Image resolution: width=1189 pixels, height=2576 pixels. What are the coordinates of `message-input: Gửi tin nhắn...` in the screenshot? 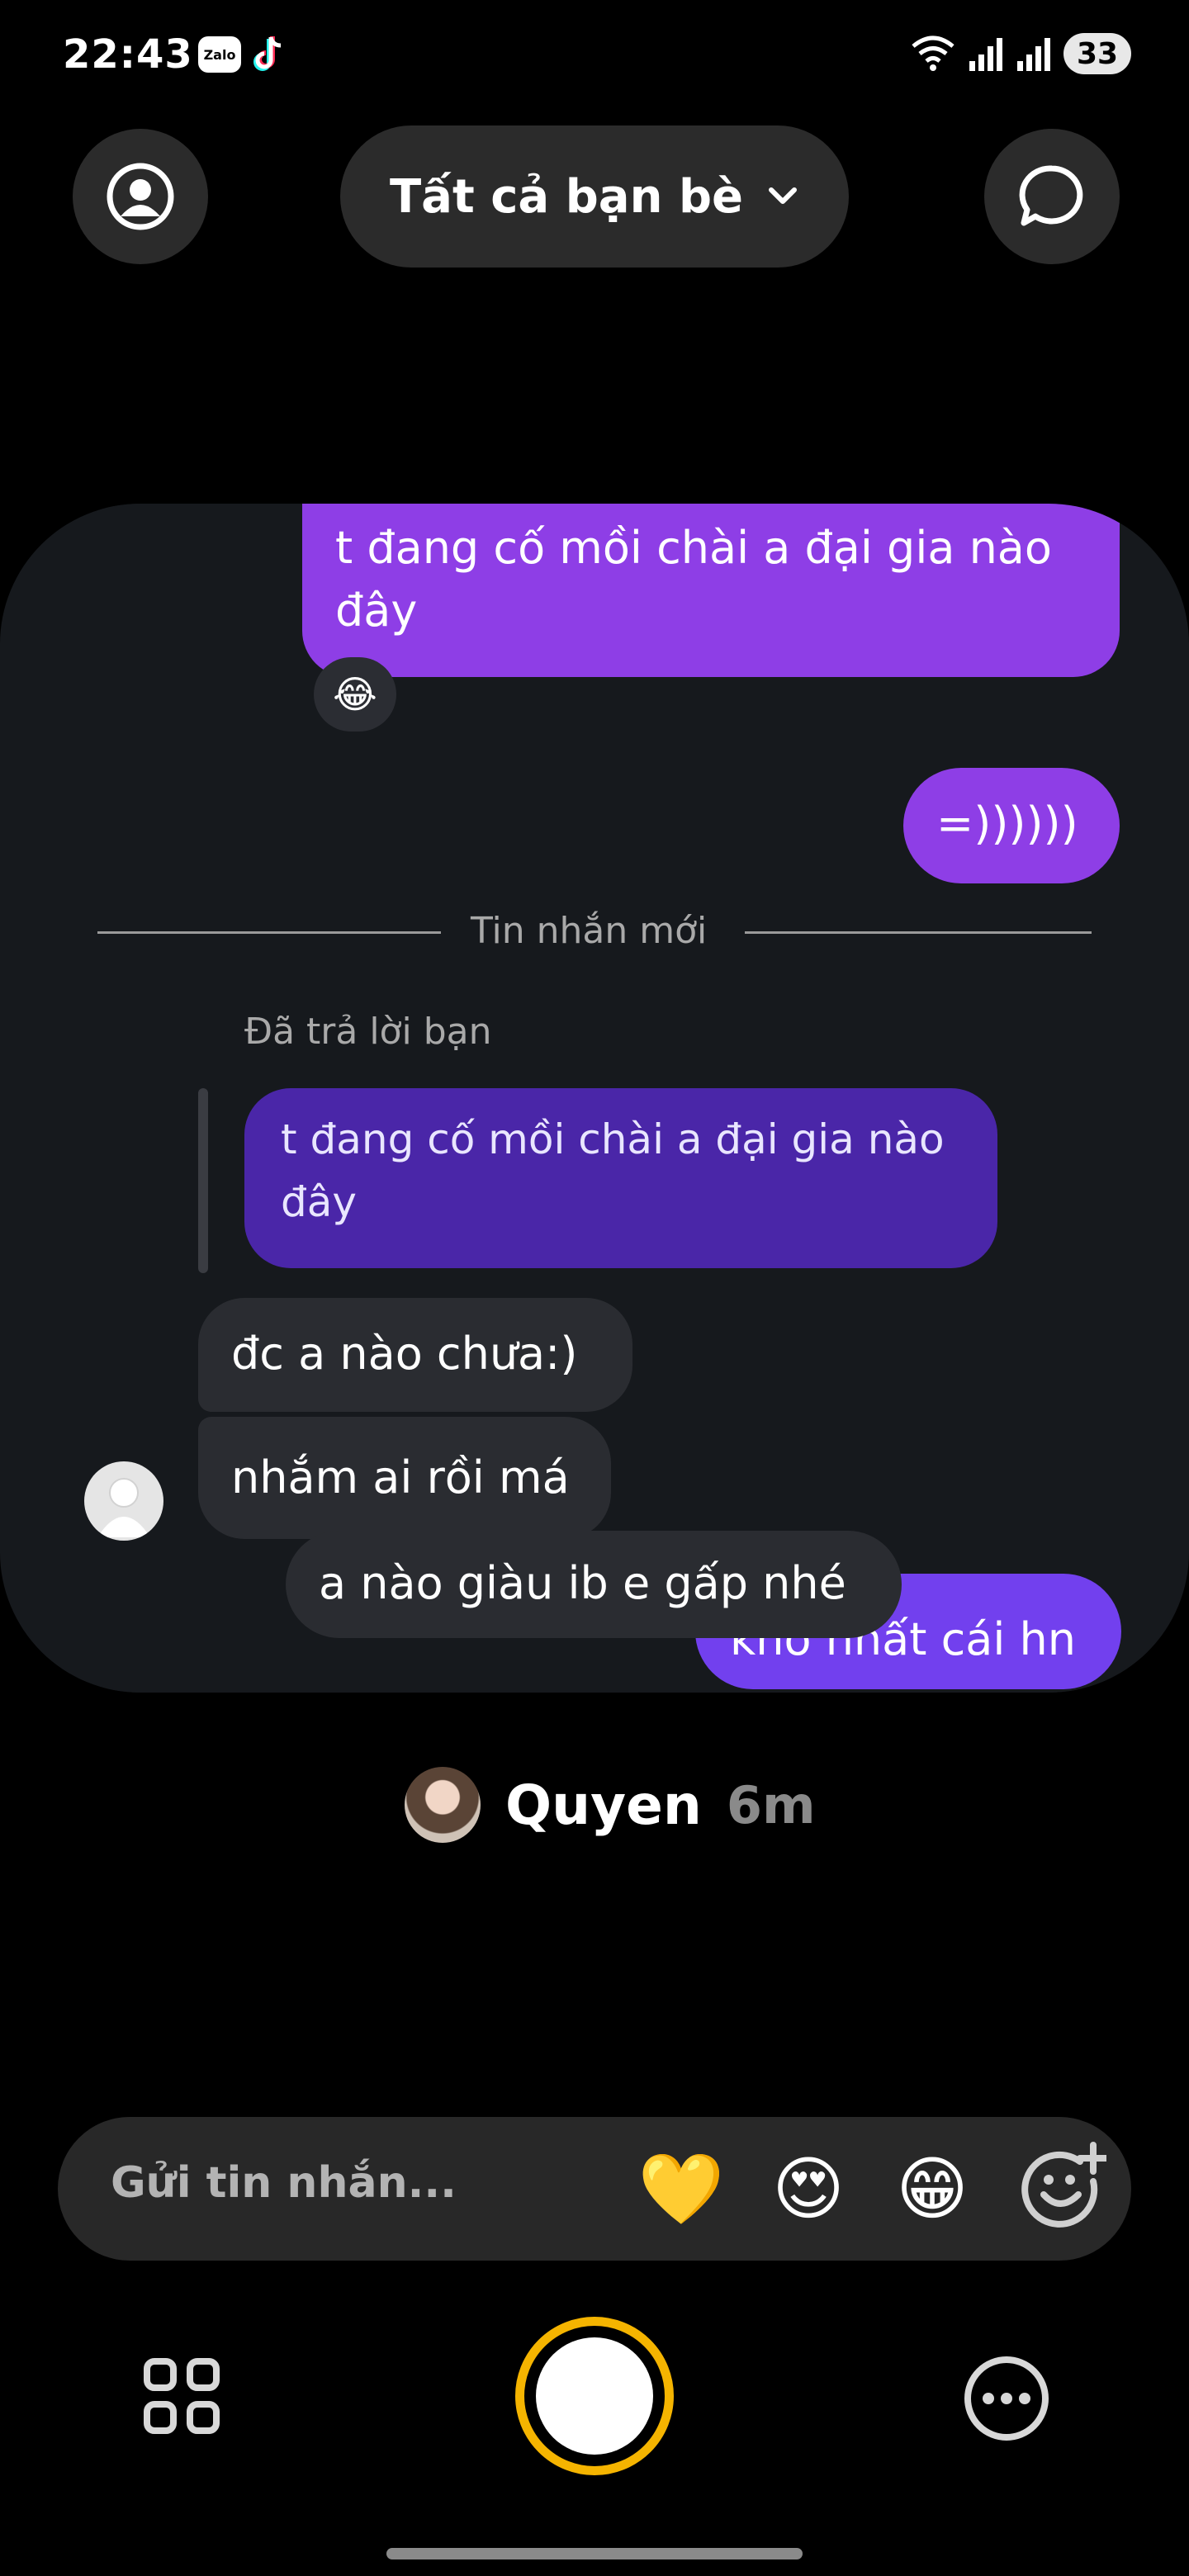 It's located at (284, 2183).